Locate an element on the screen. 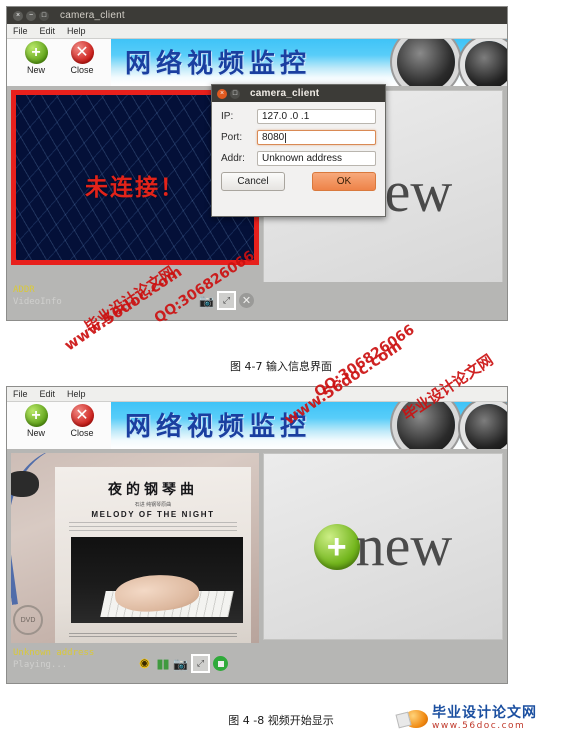 The height and width of the screenshot is (741, 562). cancel-button: Cancel is located at coordinates (253, 181).